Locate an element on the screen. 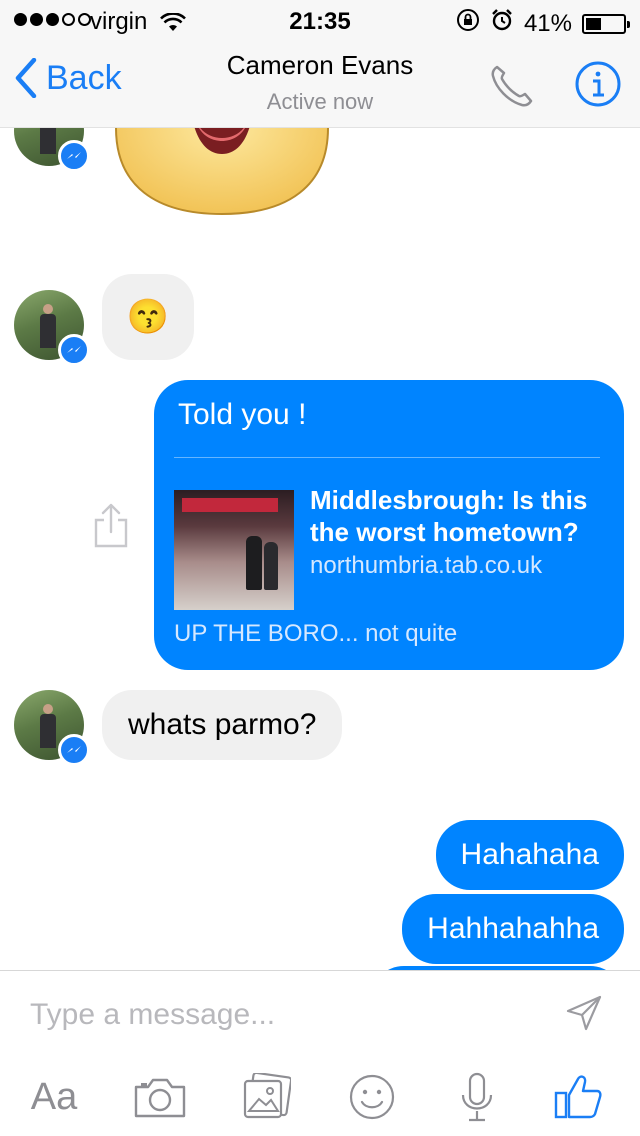 The height and width of the screenshot is (1136, 640). divider is located at coordinates (387, 457).